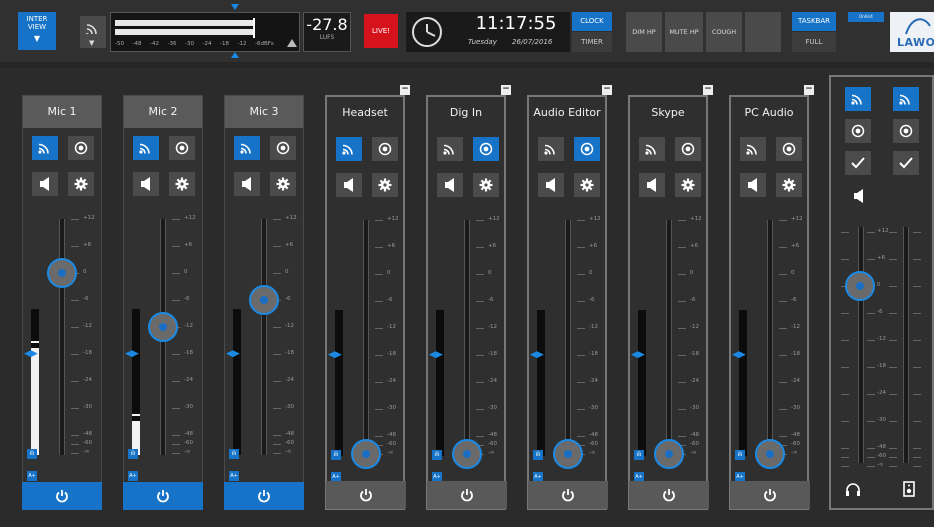 This screenshot has height=527, width=934. Describe the element at coordinates (668, 113) in the screenshot. I see `channel-name: Skype` at that location.